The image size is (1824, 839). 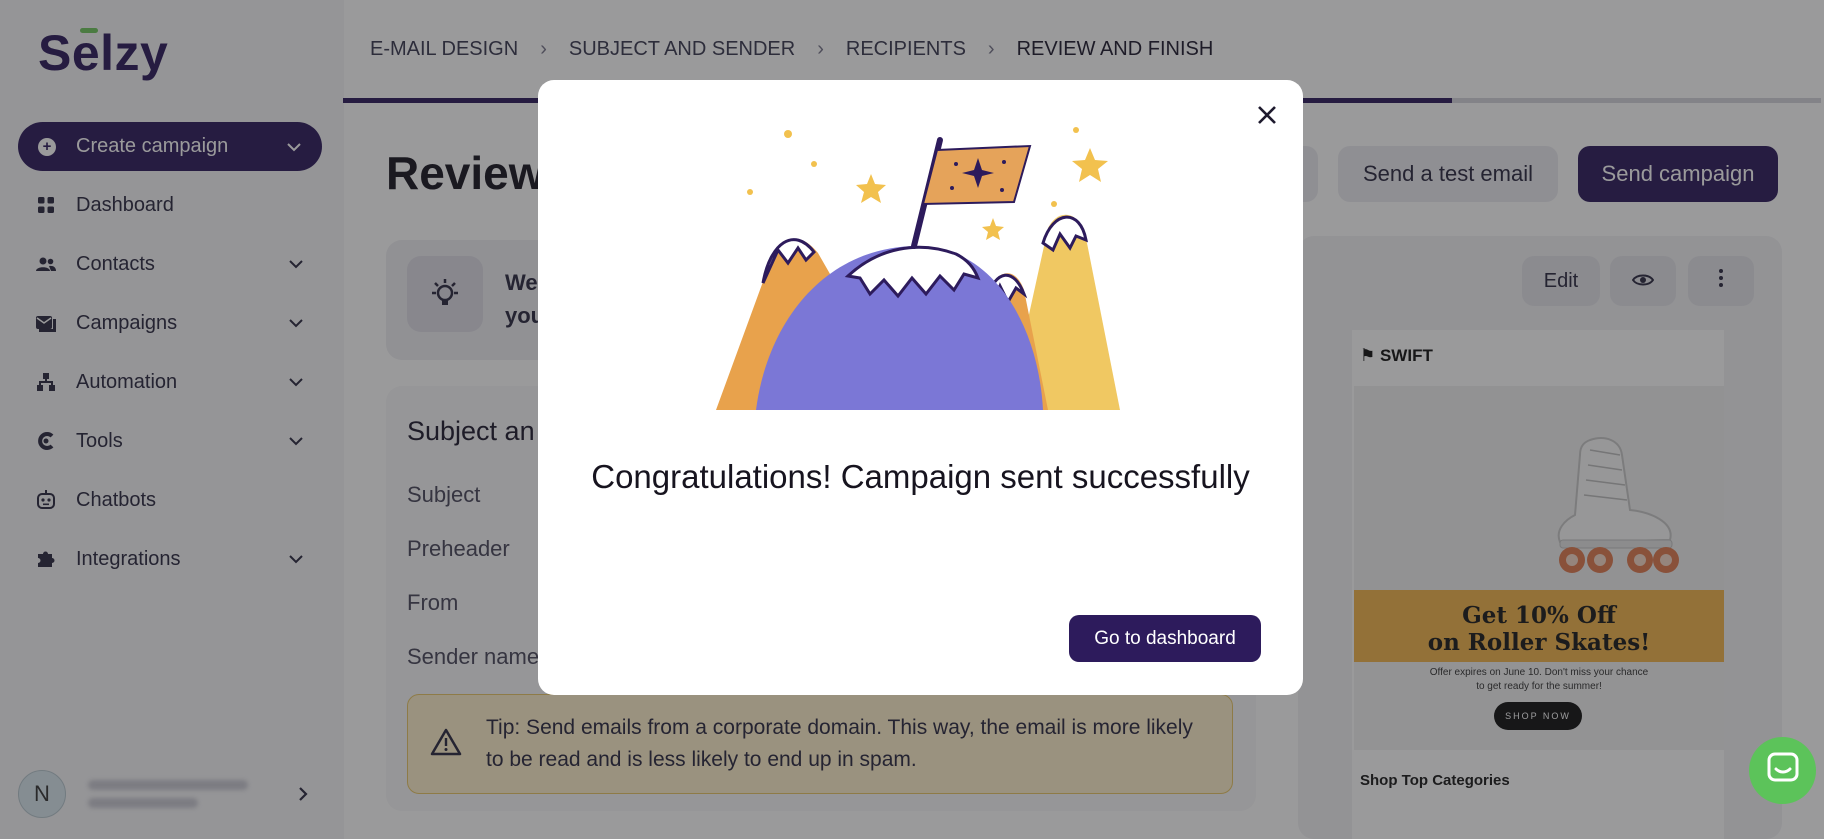 What do you see at coordinates (918, 270) in the screenshot?
I see `mountain-flag-illustration` at bounding box center [918, 270].